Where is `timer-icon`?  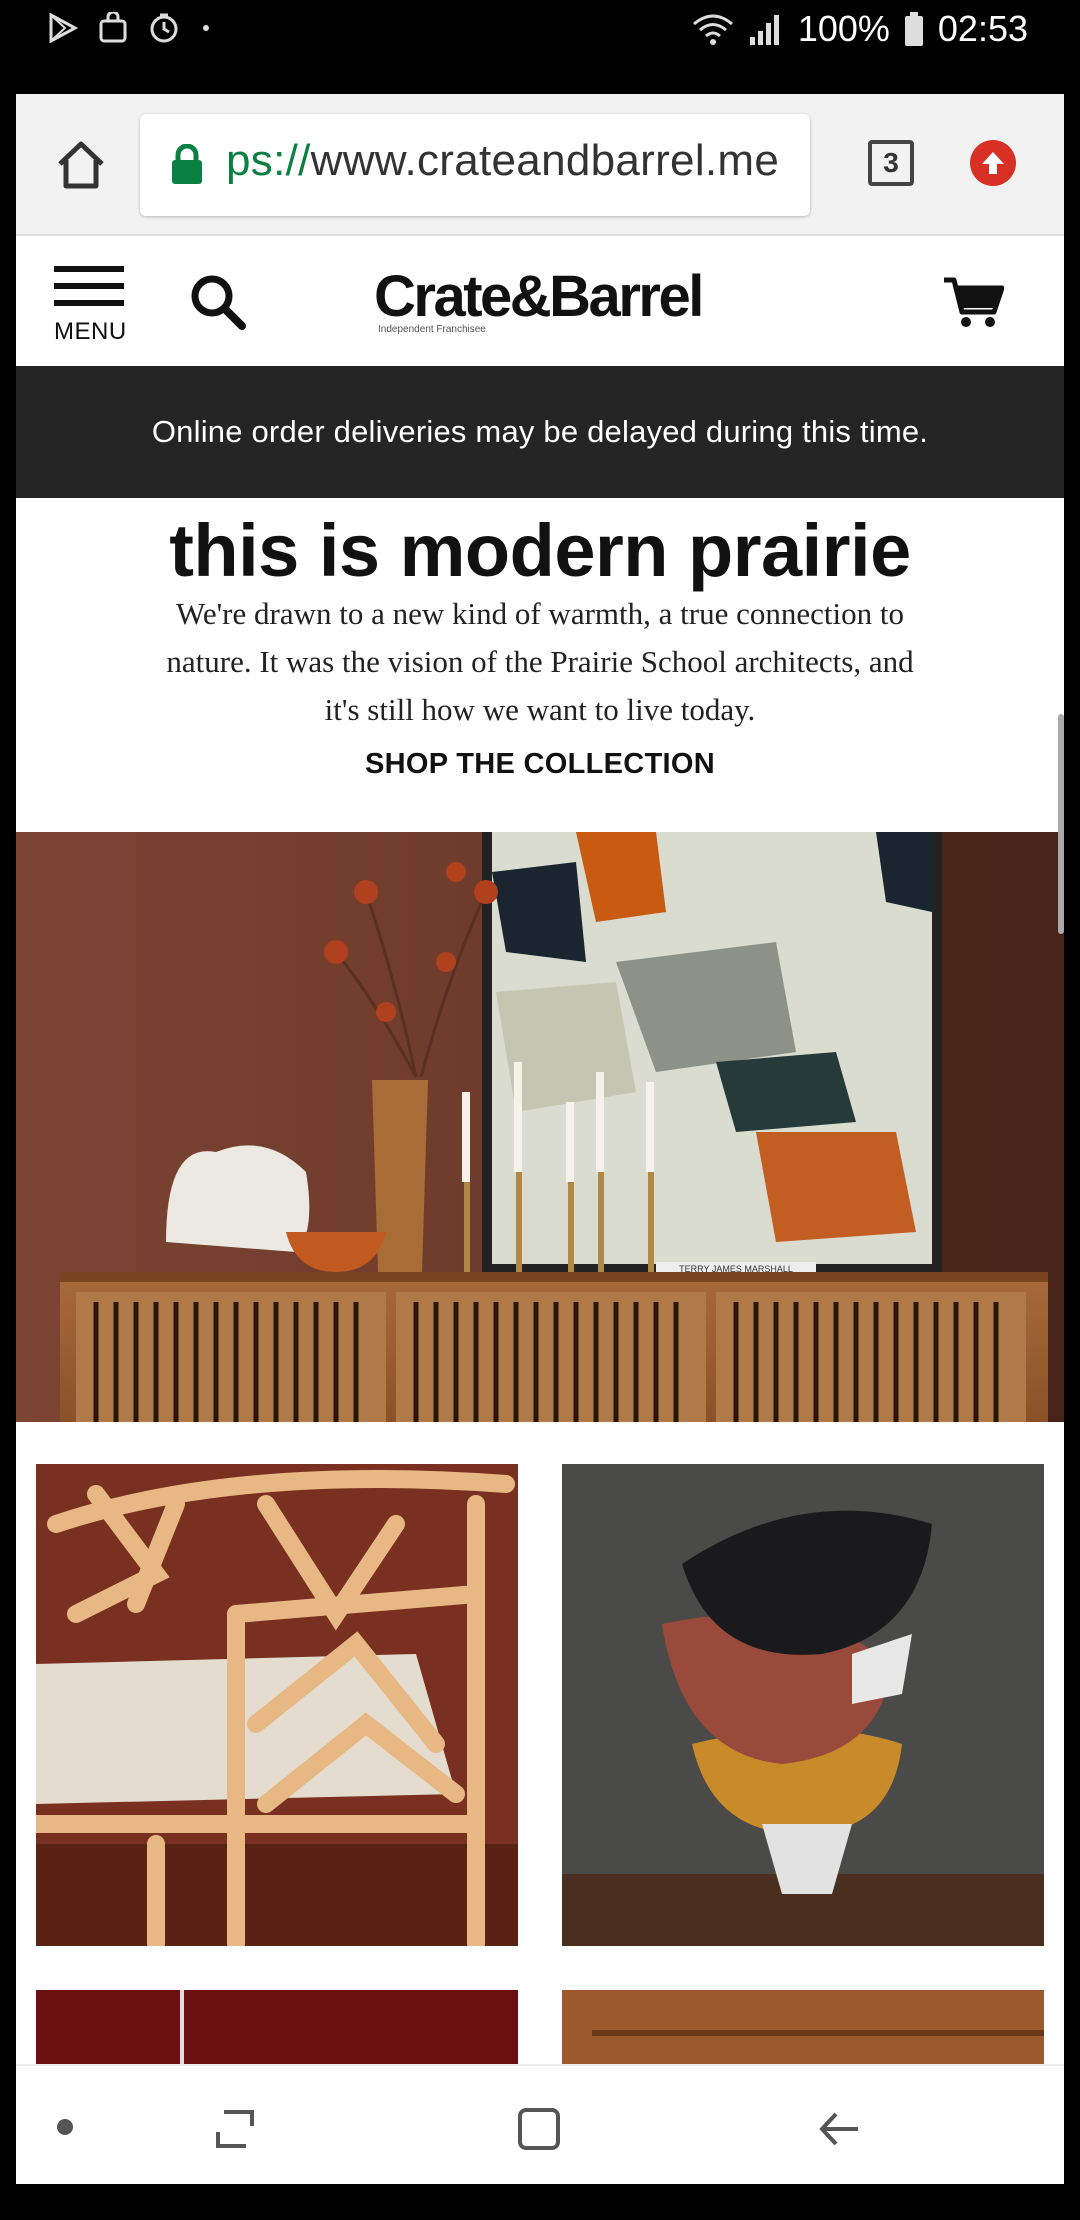
timer-icon is located at coordinates (164, 28).